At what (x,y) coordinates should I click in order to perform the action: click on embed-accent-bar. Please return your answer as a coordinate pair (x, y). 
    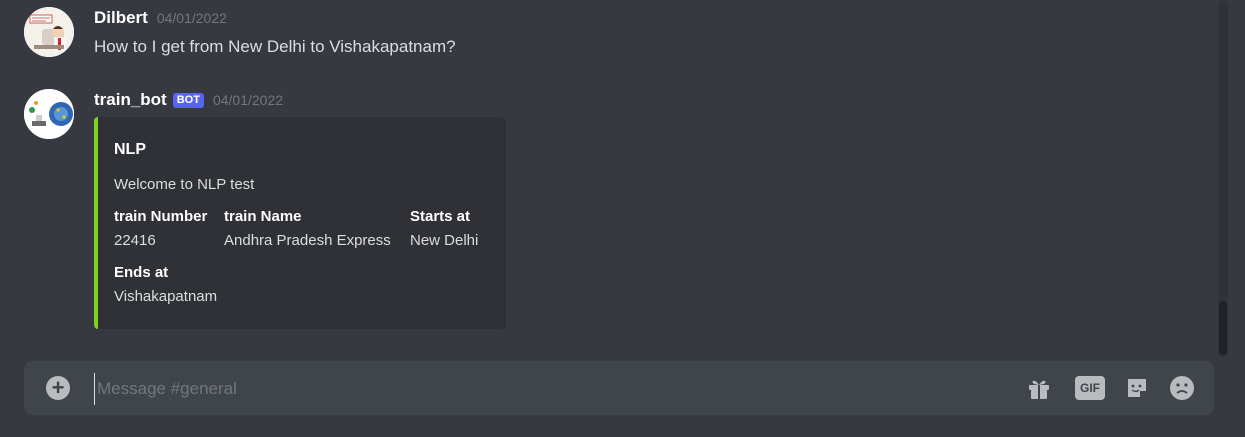
    Looking at the image, I should click on (96, 223).